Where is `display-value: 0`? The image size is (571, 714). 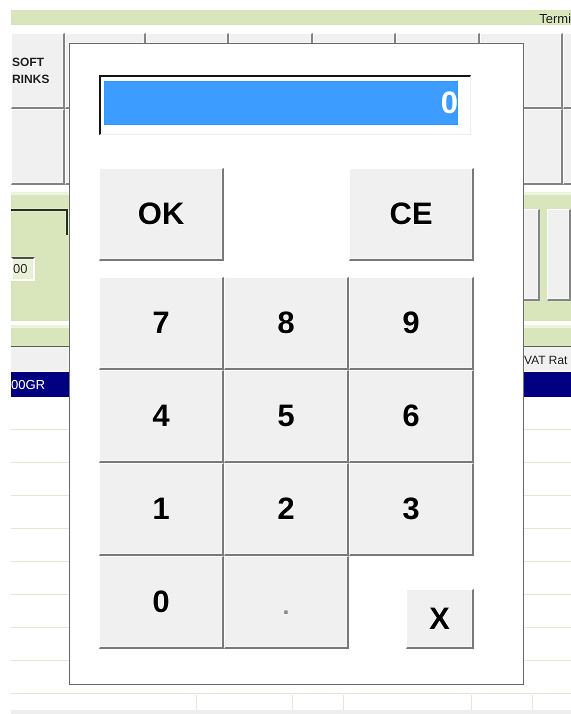
display-value: 0 is located at coordinates (281, 103).